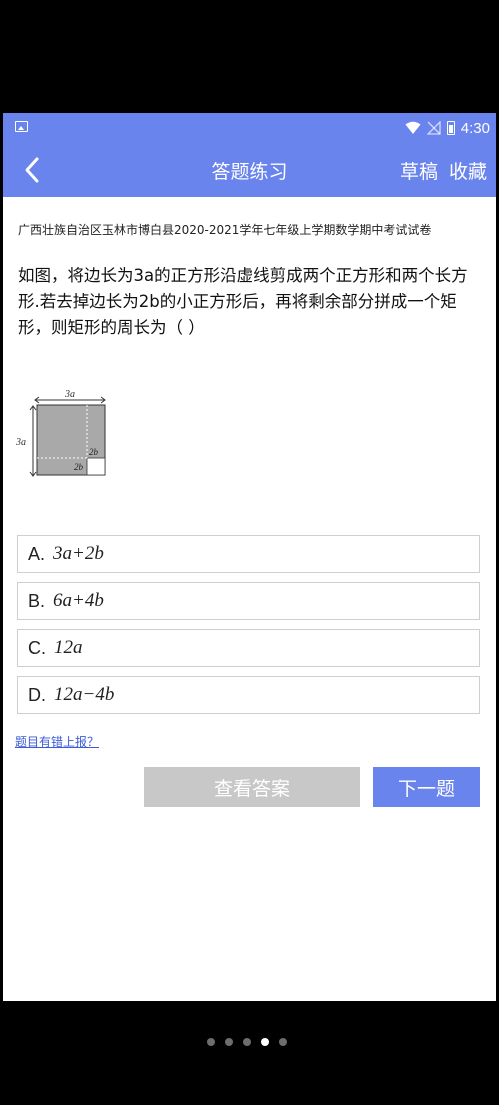 The image size is (499, 1105). Describe the element at coordinates (37, 647) in the screenshot. I see `option-letter: C.` at that location.